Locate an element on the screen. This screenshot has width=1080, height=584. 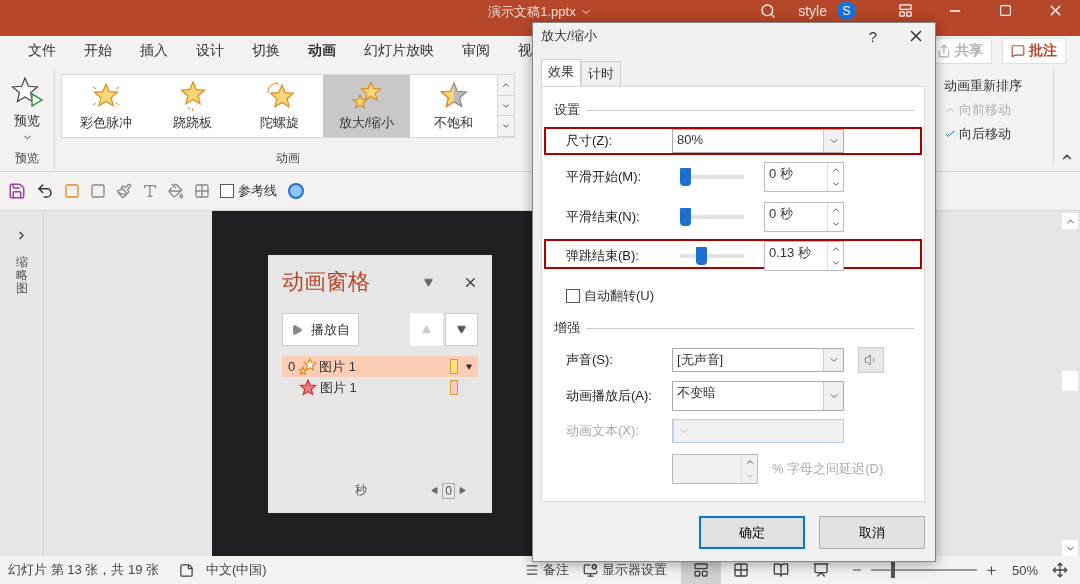
ribbon-tab: 设计 is located at coordinates (210, 51).